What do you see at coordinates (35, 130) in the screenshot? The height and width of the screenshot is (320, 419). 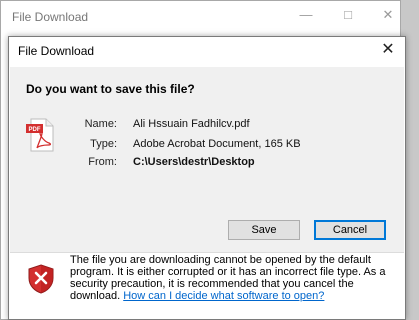 I see `svg-text: PDF` at bounding box center [35, 130].